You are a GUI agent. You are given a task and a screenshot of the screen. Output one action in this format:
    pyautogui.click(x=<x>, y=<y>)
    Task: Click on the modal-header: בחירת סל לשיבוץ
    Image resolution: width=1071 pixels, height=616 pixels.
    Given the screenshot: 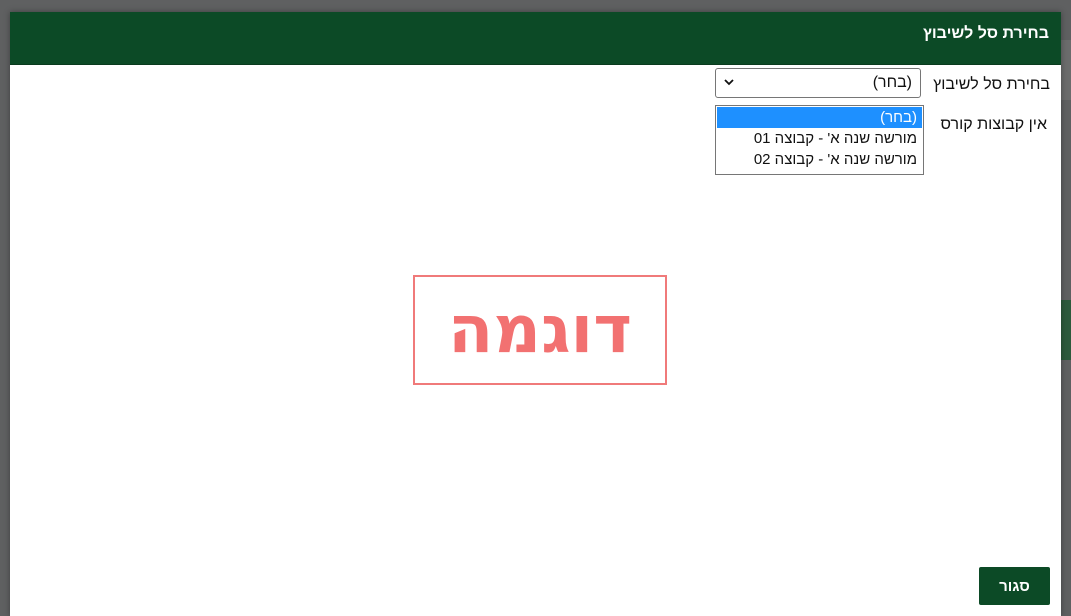 What is the action you would take?
    pyautogui.click(x=535, y=38)
    